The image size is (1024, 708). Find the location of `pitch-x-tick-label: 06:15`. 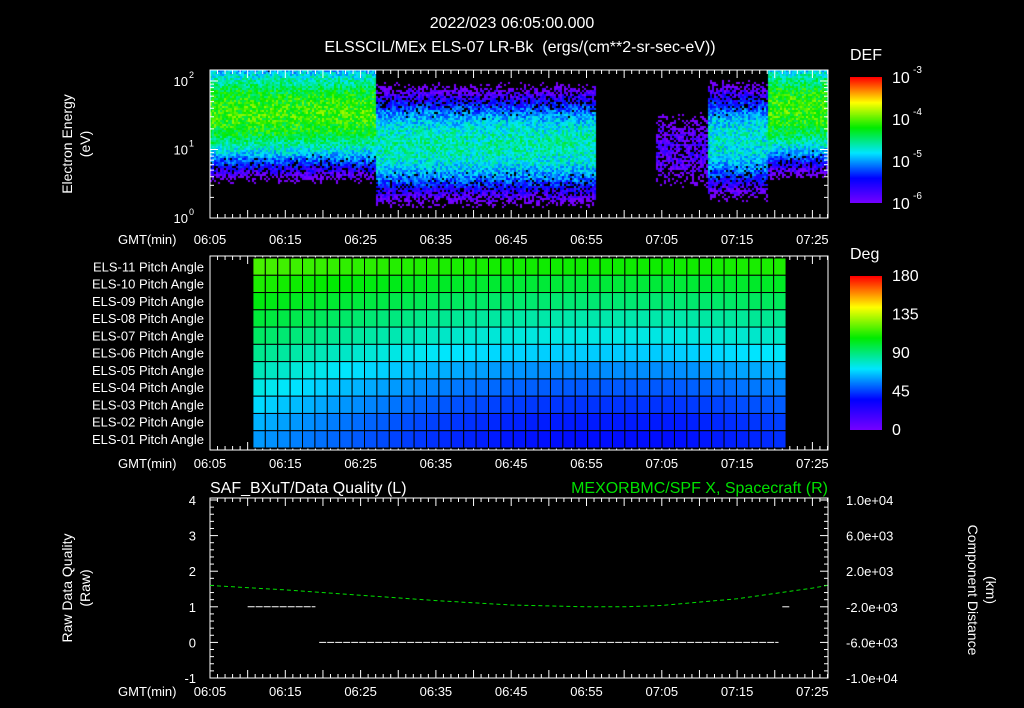

pitch-x-tick-label: 06:15 is located at coordinates (285, 463).